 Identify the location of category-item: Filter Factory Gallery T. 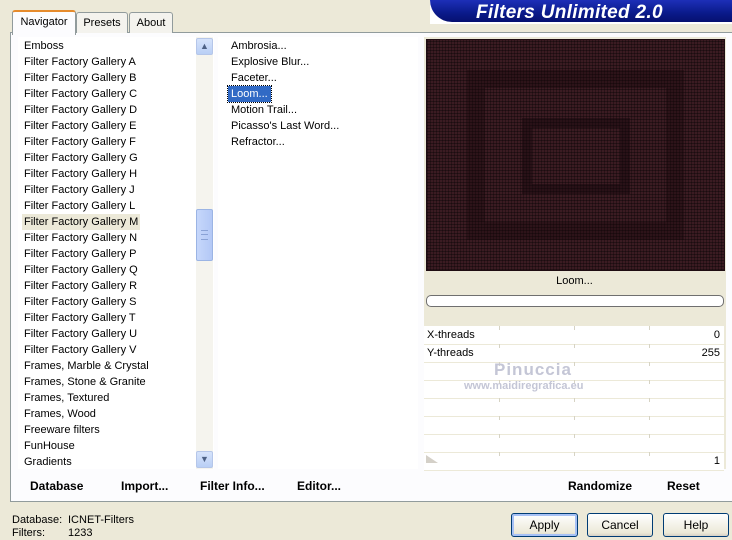
(80, 318).